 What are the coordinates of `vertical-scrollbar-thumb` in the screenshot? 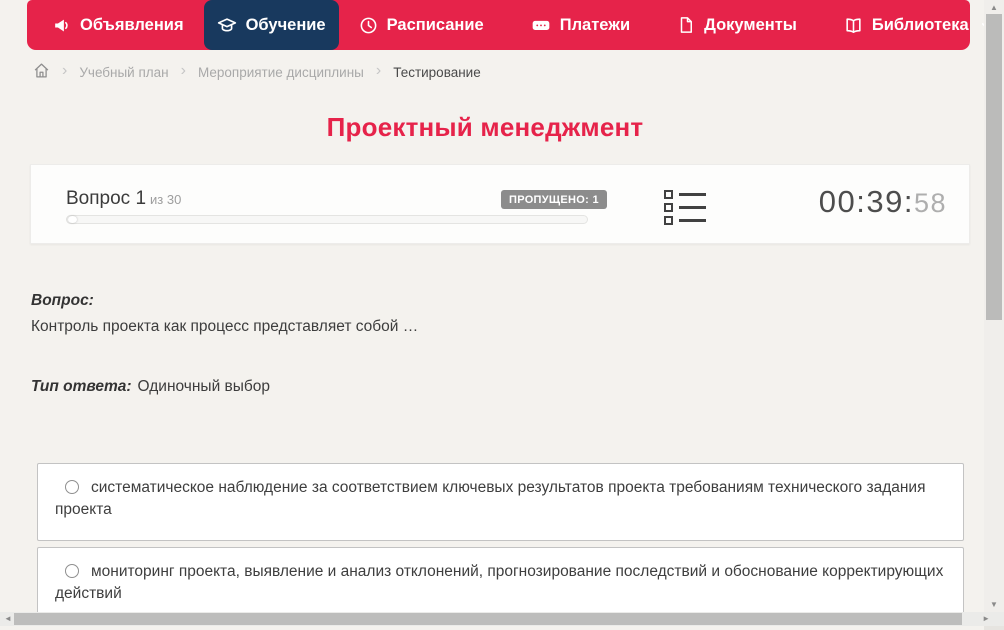 It's located at (994, 167).